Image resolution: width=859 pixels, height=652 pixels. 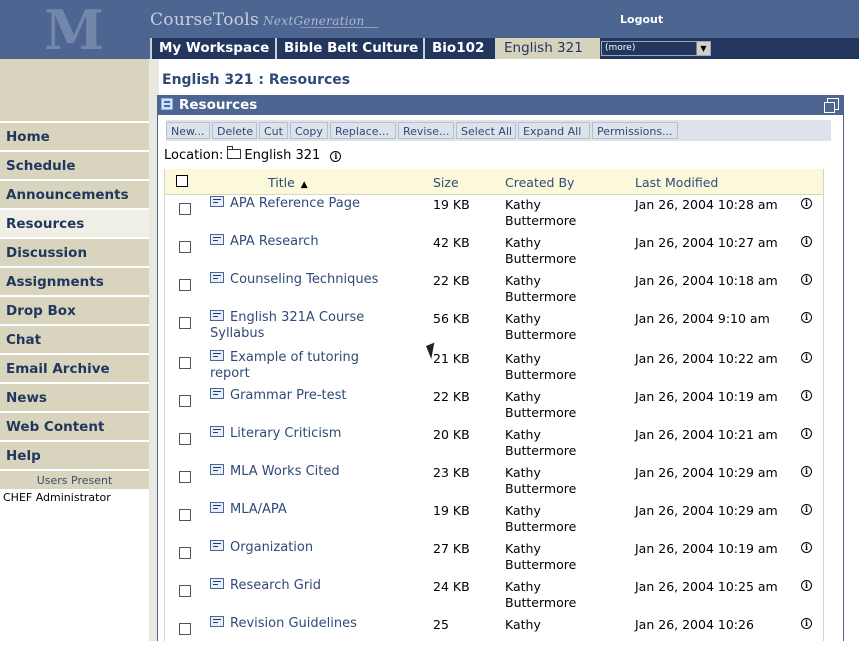 I want to click on logout-link: Logout, so click(x=641, y=19).